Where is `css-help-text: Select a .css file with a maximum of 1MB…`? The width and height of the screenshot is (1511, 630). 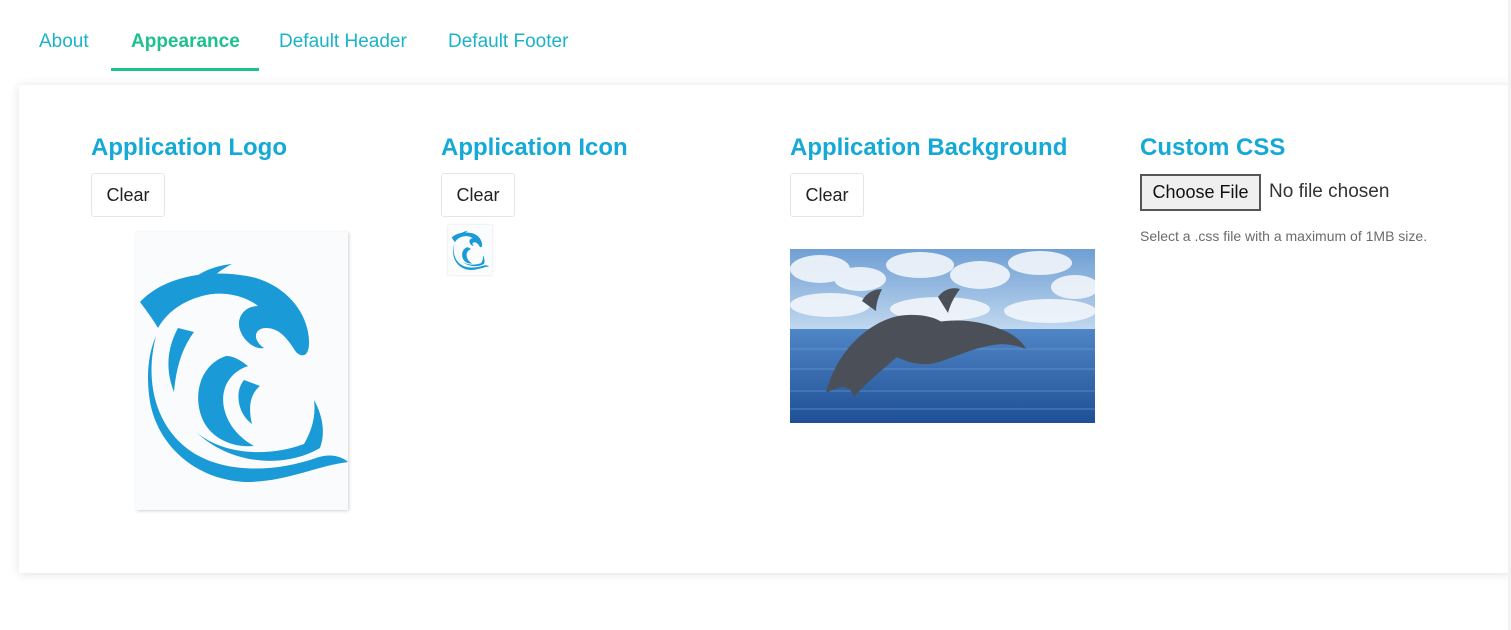
css-help-text: Select a .css file with a maximum of 1MB… is located at coordinates (1284, 236).